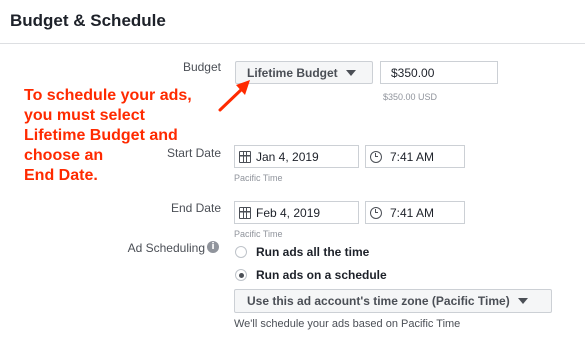 The image size is (585, 339). Describe the element at coordinates (412, 156) in the screenshot. I see `start-time-value: 7:41 AM` at that location.